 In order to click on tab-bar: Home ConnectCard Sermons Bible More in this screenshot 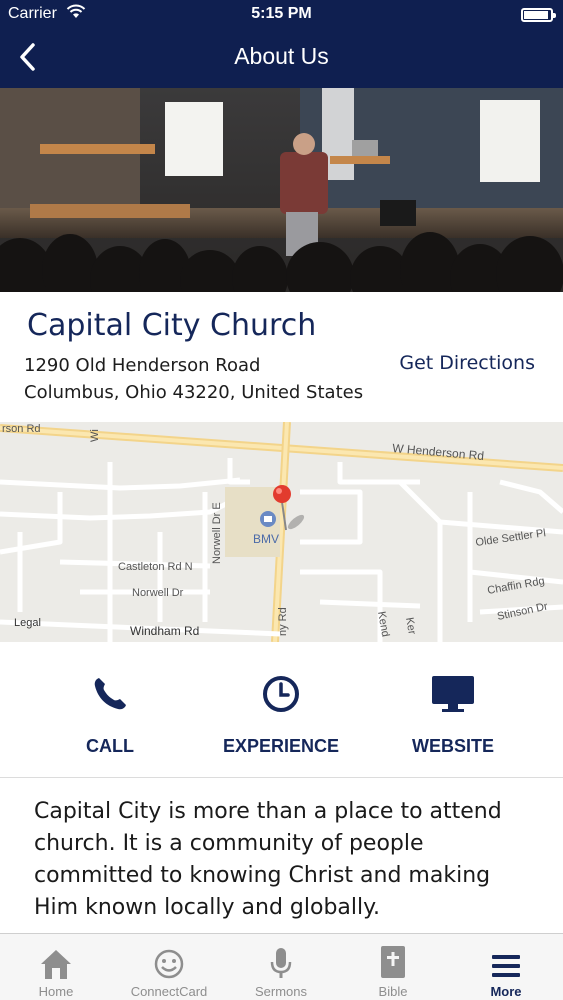, I will do `click(281, 966)`.